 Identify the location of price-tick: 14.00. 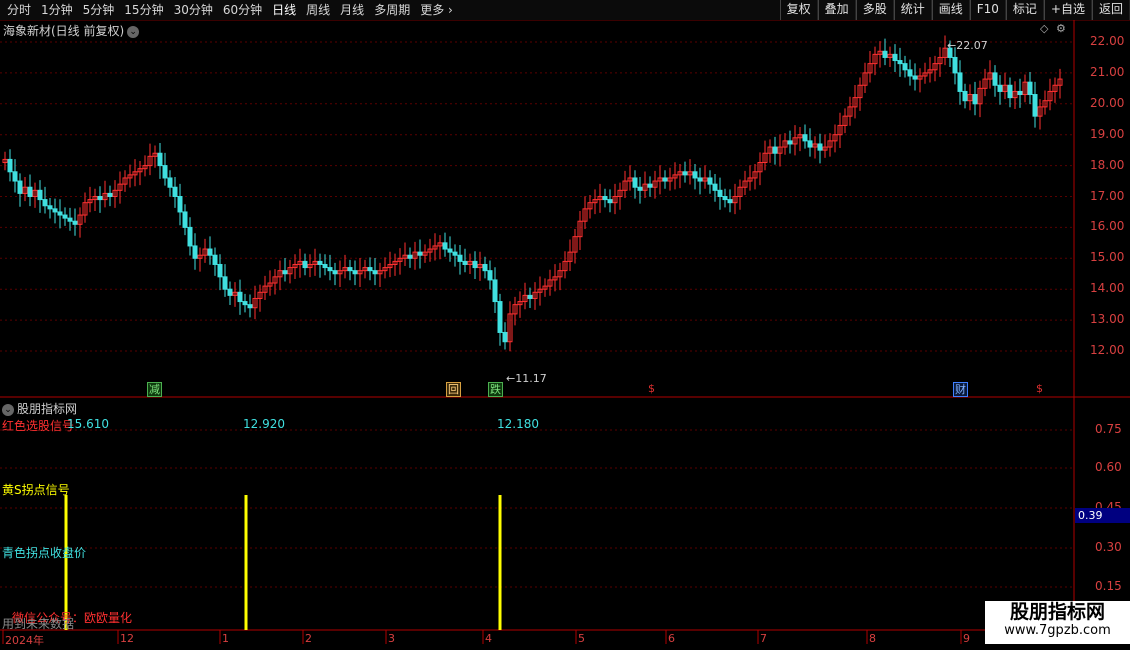
(1107, 288).